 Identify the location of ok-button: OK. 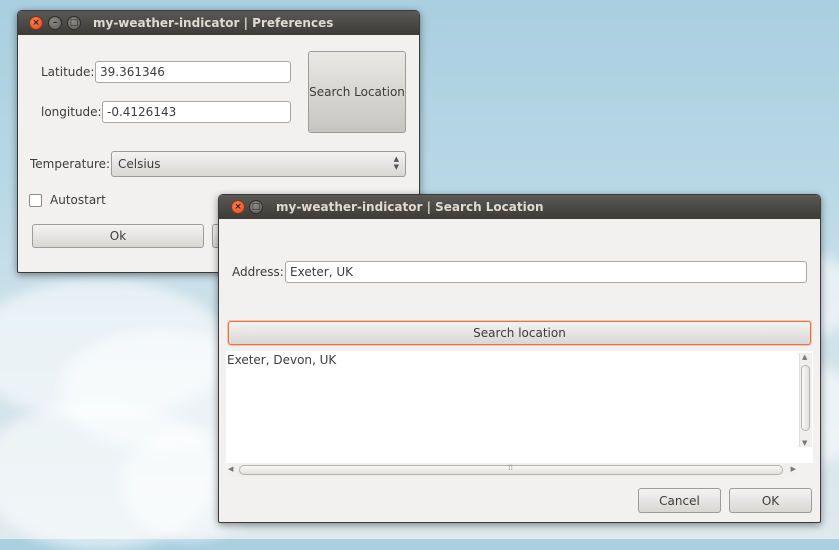
(770, 500).